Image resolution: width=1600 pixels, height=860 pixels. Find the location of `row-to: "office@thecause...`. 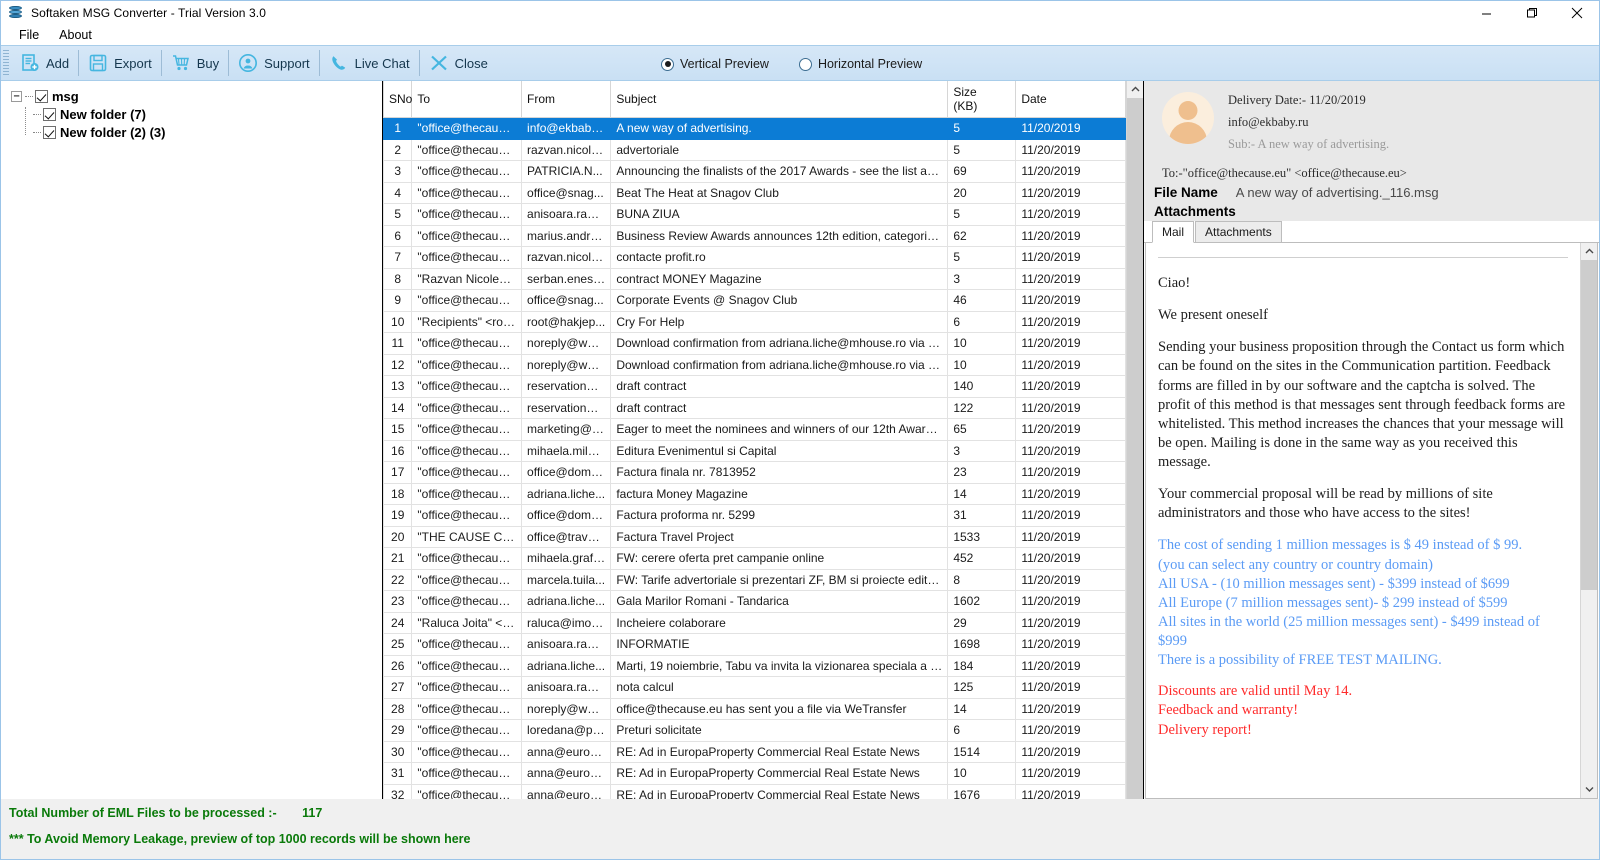

row-to: "office@thecause... is located at coordinates (467, 192).